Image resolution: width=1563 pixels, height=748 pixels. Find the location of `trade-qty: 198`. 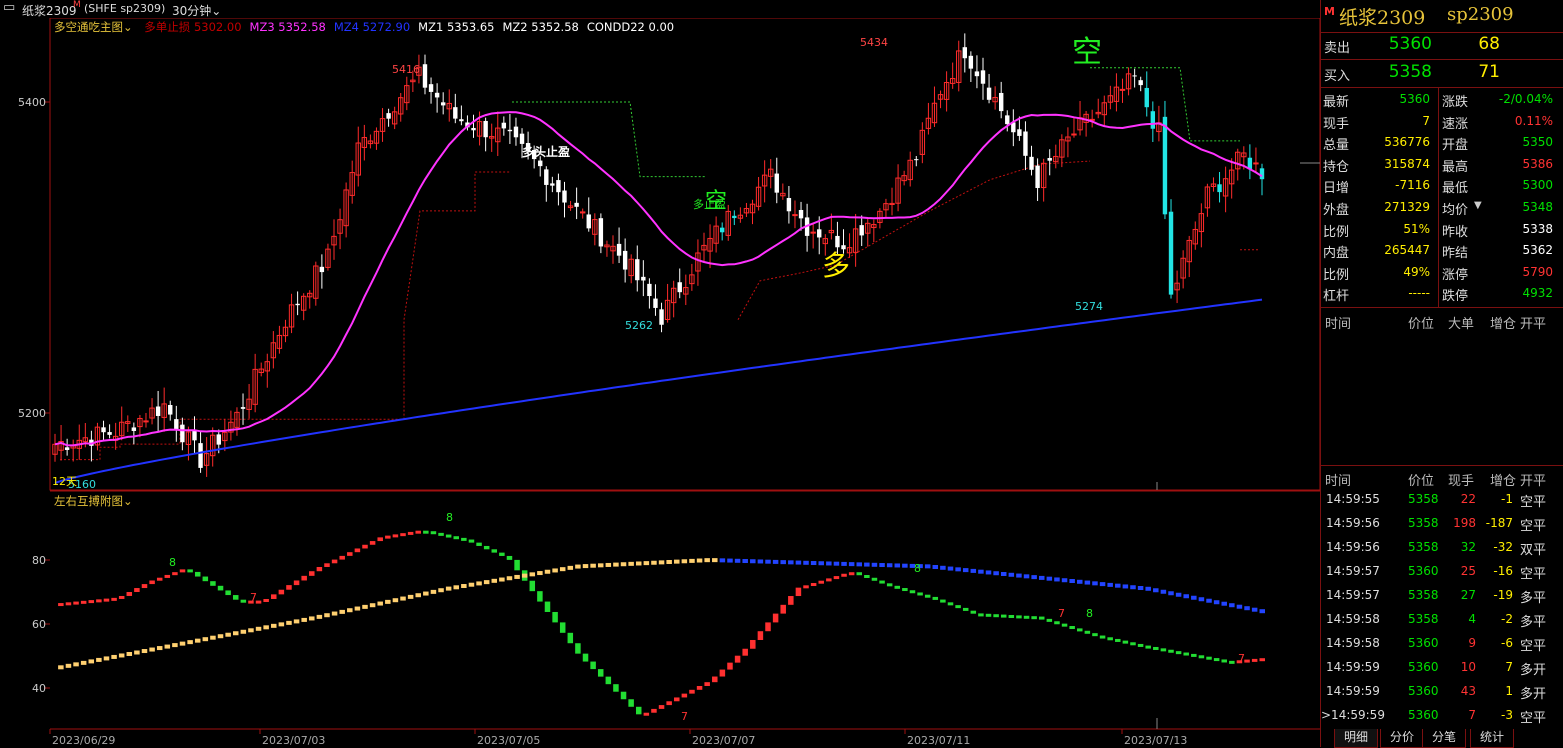

trade-qty: 198 is located at coordinates (1464, 523).